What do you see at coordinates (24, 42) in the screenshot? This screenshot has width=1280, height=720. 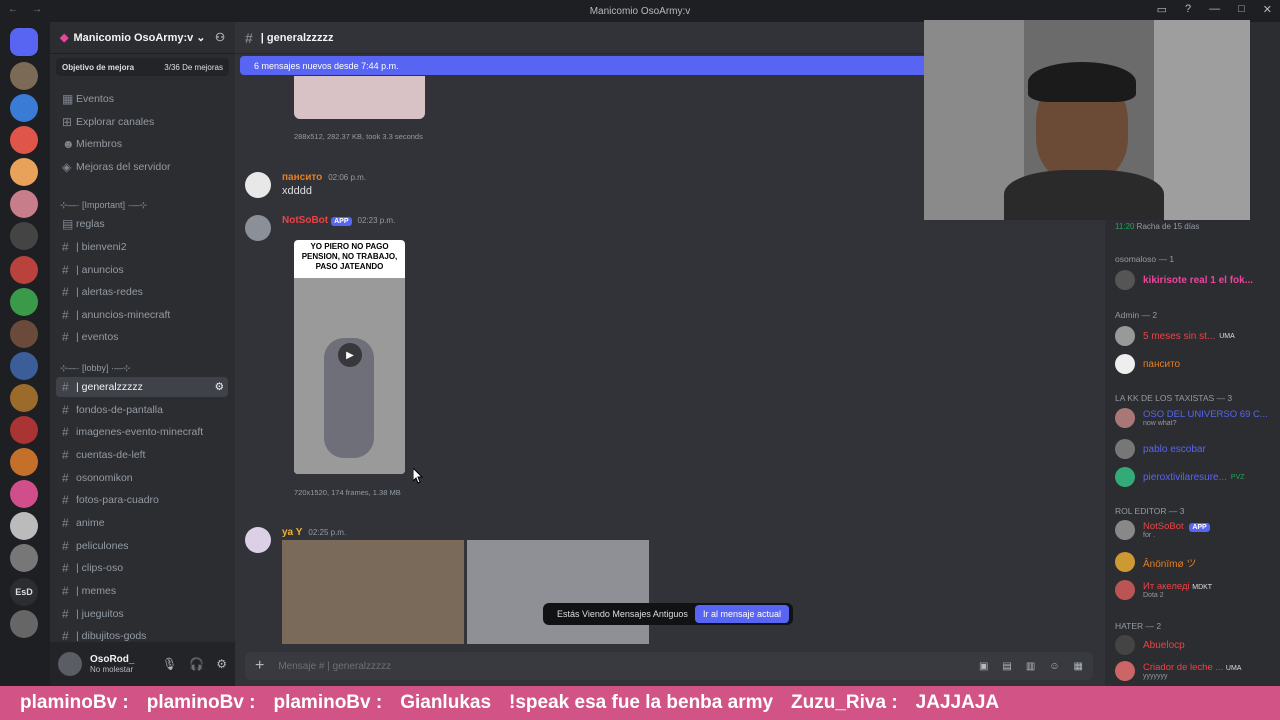 I see `discord-home-icon` at bounding box center [24, 42].